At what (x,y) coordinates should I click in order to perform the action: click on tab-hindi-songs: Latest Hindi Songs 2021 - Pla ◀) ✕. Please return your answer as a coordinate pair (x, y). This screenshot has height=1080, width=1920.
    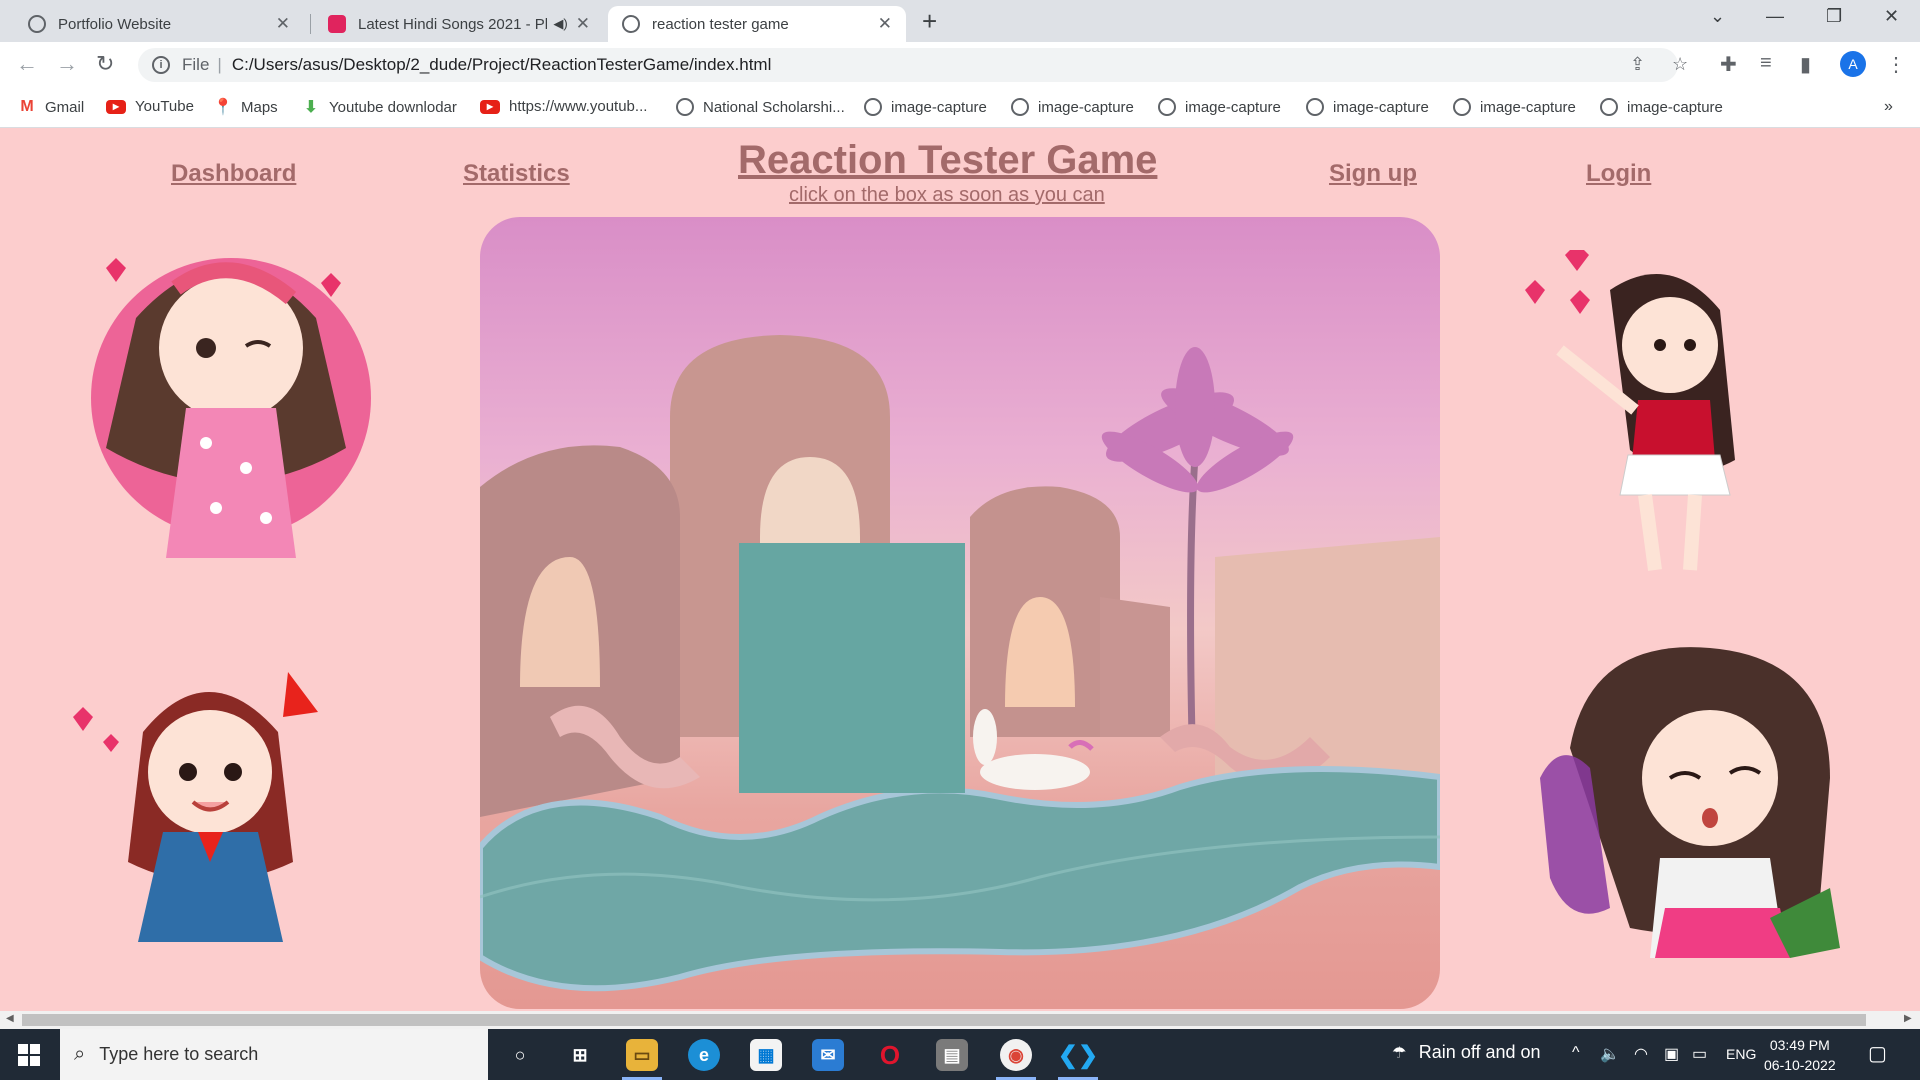
    Looking at the image, I should click on (459, 24).